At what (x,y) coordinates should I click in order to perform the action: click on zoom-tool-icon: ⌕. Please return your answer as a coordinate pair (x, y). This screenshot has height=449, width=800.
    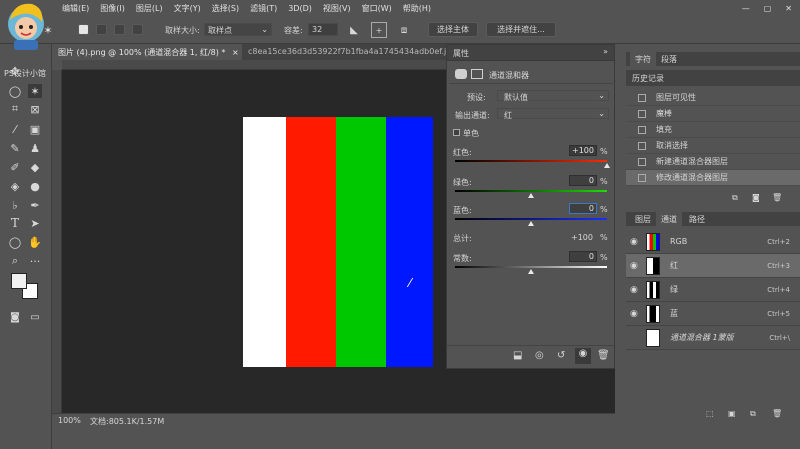
    Looking at the image, I should click on (15, 261).